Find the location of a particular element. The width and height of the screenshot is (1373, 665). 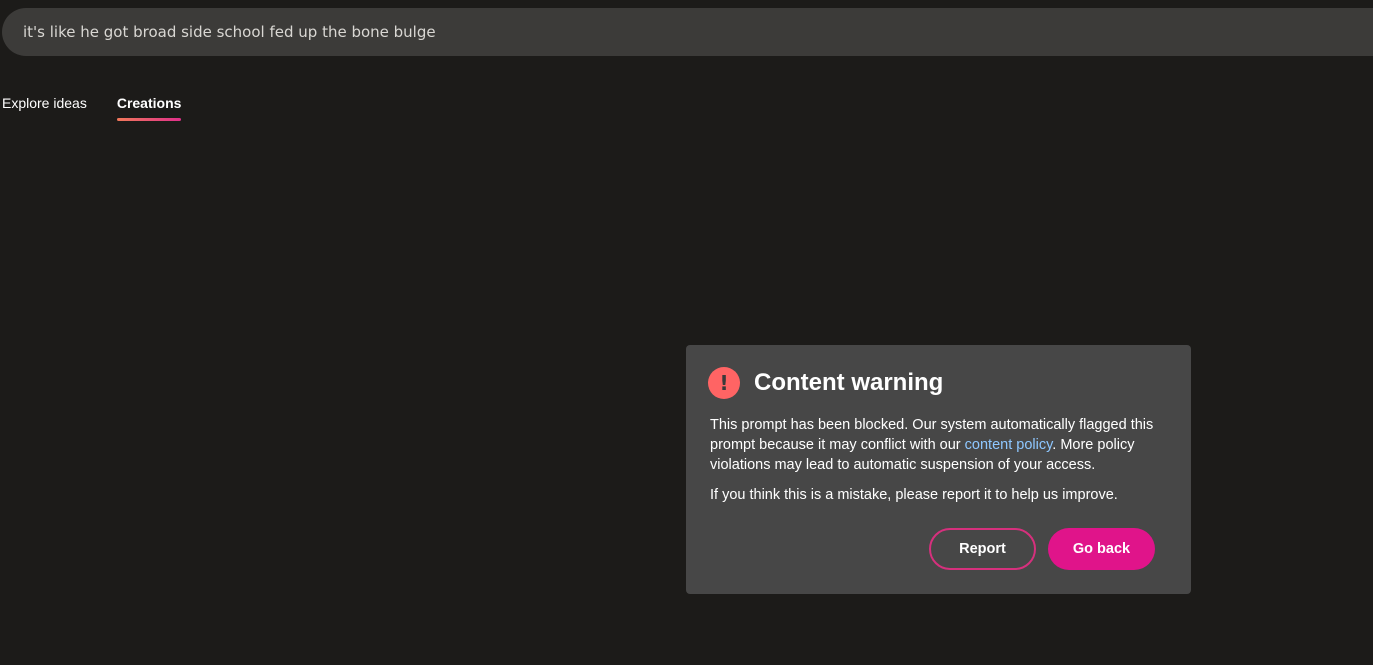

tab-creations: Creations is located at coordinates (148, 108).